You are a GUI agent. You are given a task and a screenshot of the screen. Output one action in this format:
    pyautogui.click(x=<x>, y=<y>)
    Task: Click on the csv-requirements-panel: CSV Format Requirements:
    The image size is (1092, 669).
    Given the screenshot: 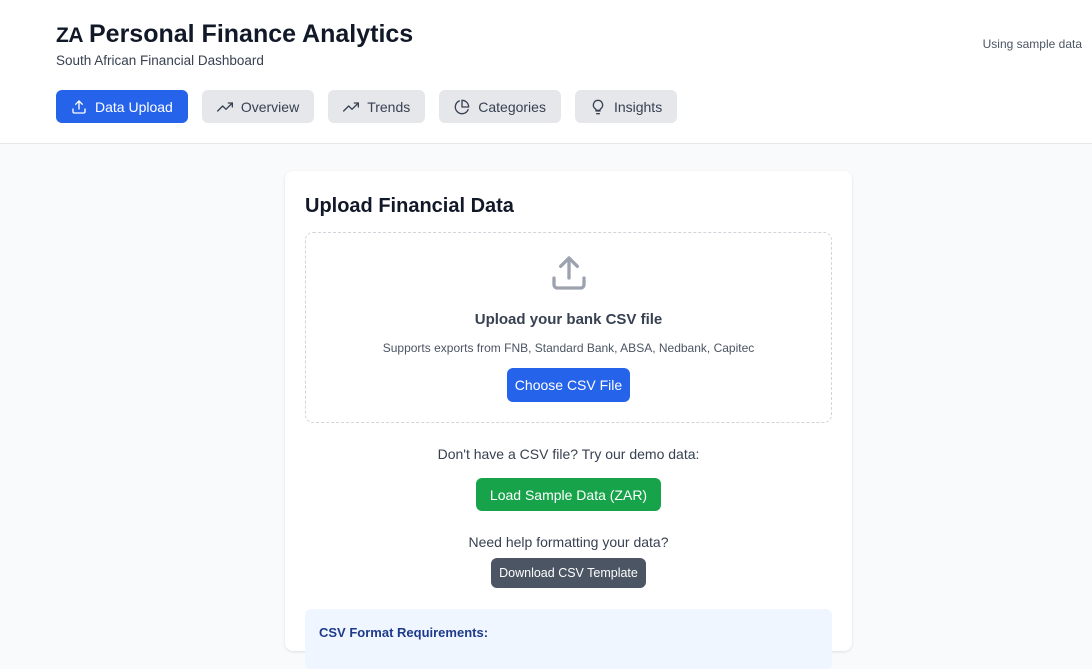 What is the action you would take?
    pyautogui.click(x=568, y=639)
    